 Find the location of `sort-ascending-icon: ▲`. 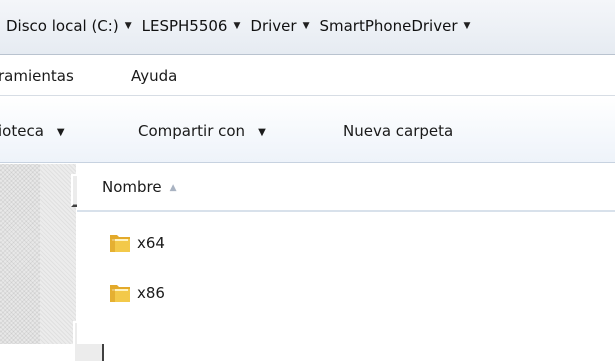

sort-ascending-icon: ▲ is located at coordinates (173, 188).